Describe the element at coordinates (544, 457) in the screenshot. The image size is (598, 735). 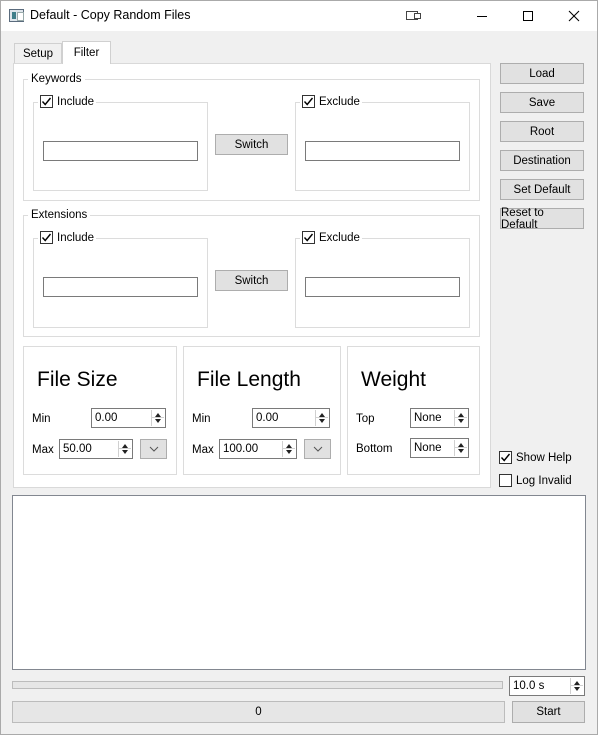
I see `show-help-label: Show Help` at that location.